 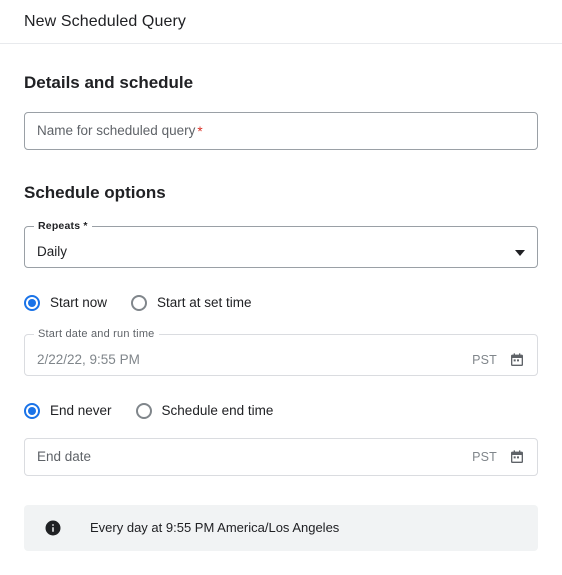 I want to click on start-date-timezone-label: PST, so click(x=484, y=360).